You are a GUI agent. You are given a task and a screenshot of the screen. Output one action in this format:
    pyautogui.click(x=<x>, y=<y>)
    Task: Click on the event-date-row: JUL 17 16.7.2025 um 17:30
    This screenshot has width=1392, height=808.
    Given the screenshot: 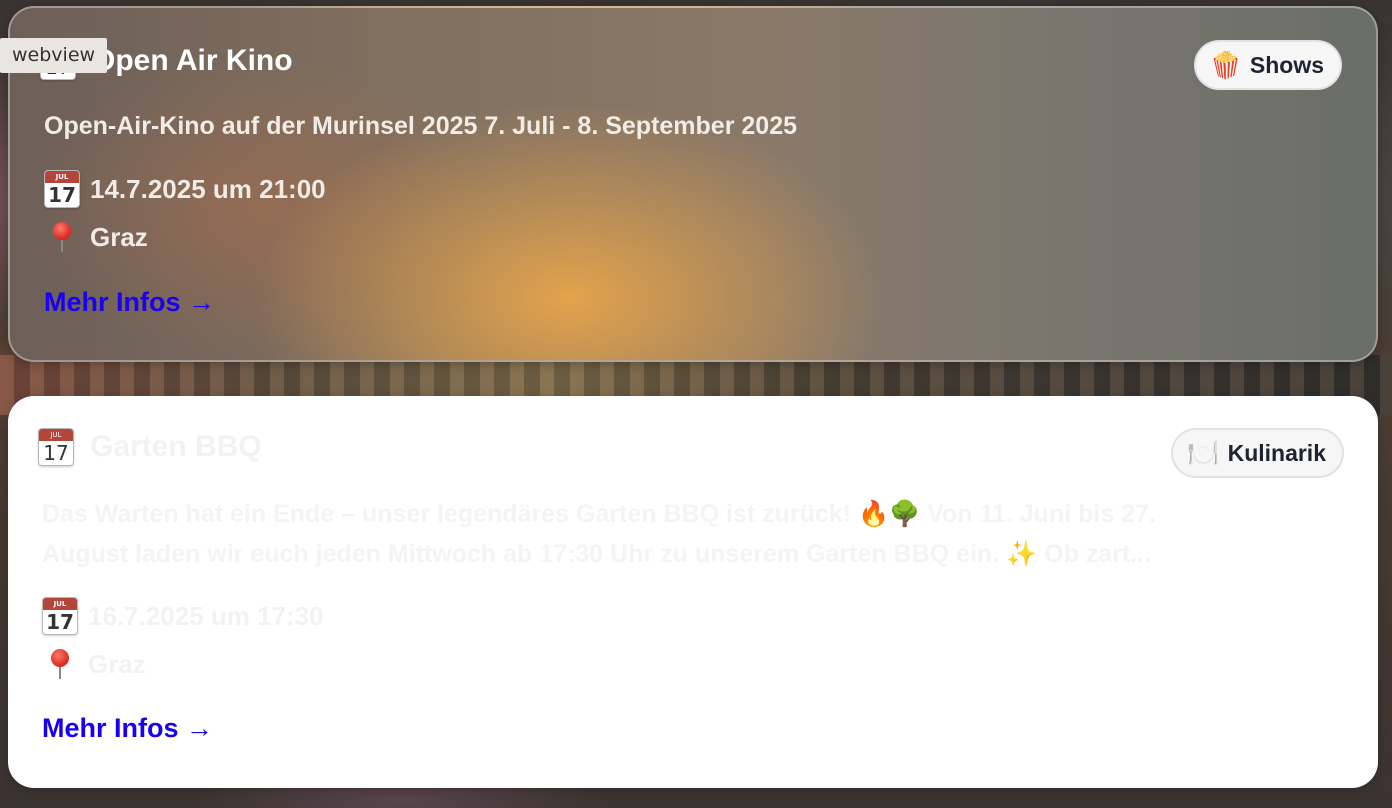 What is the action you would take?
    pyautogui.click(x=183, y=616)
    